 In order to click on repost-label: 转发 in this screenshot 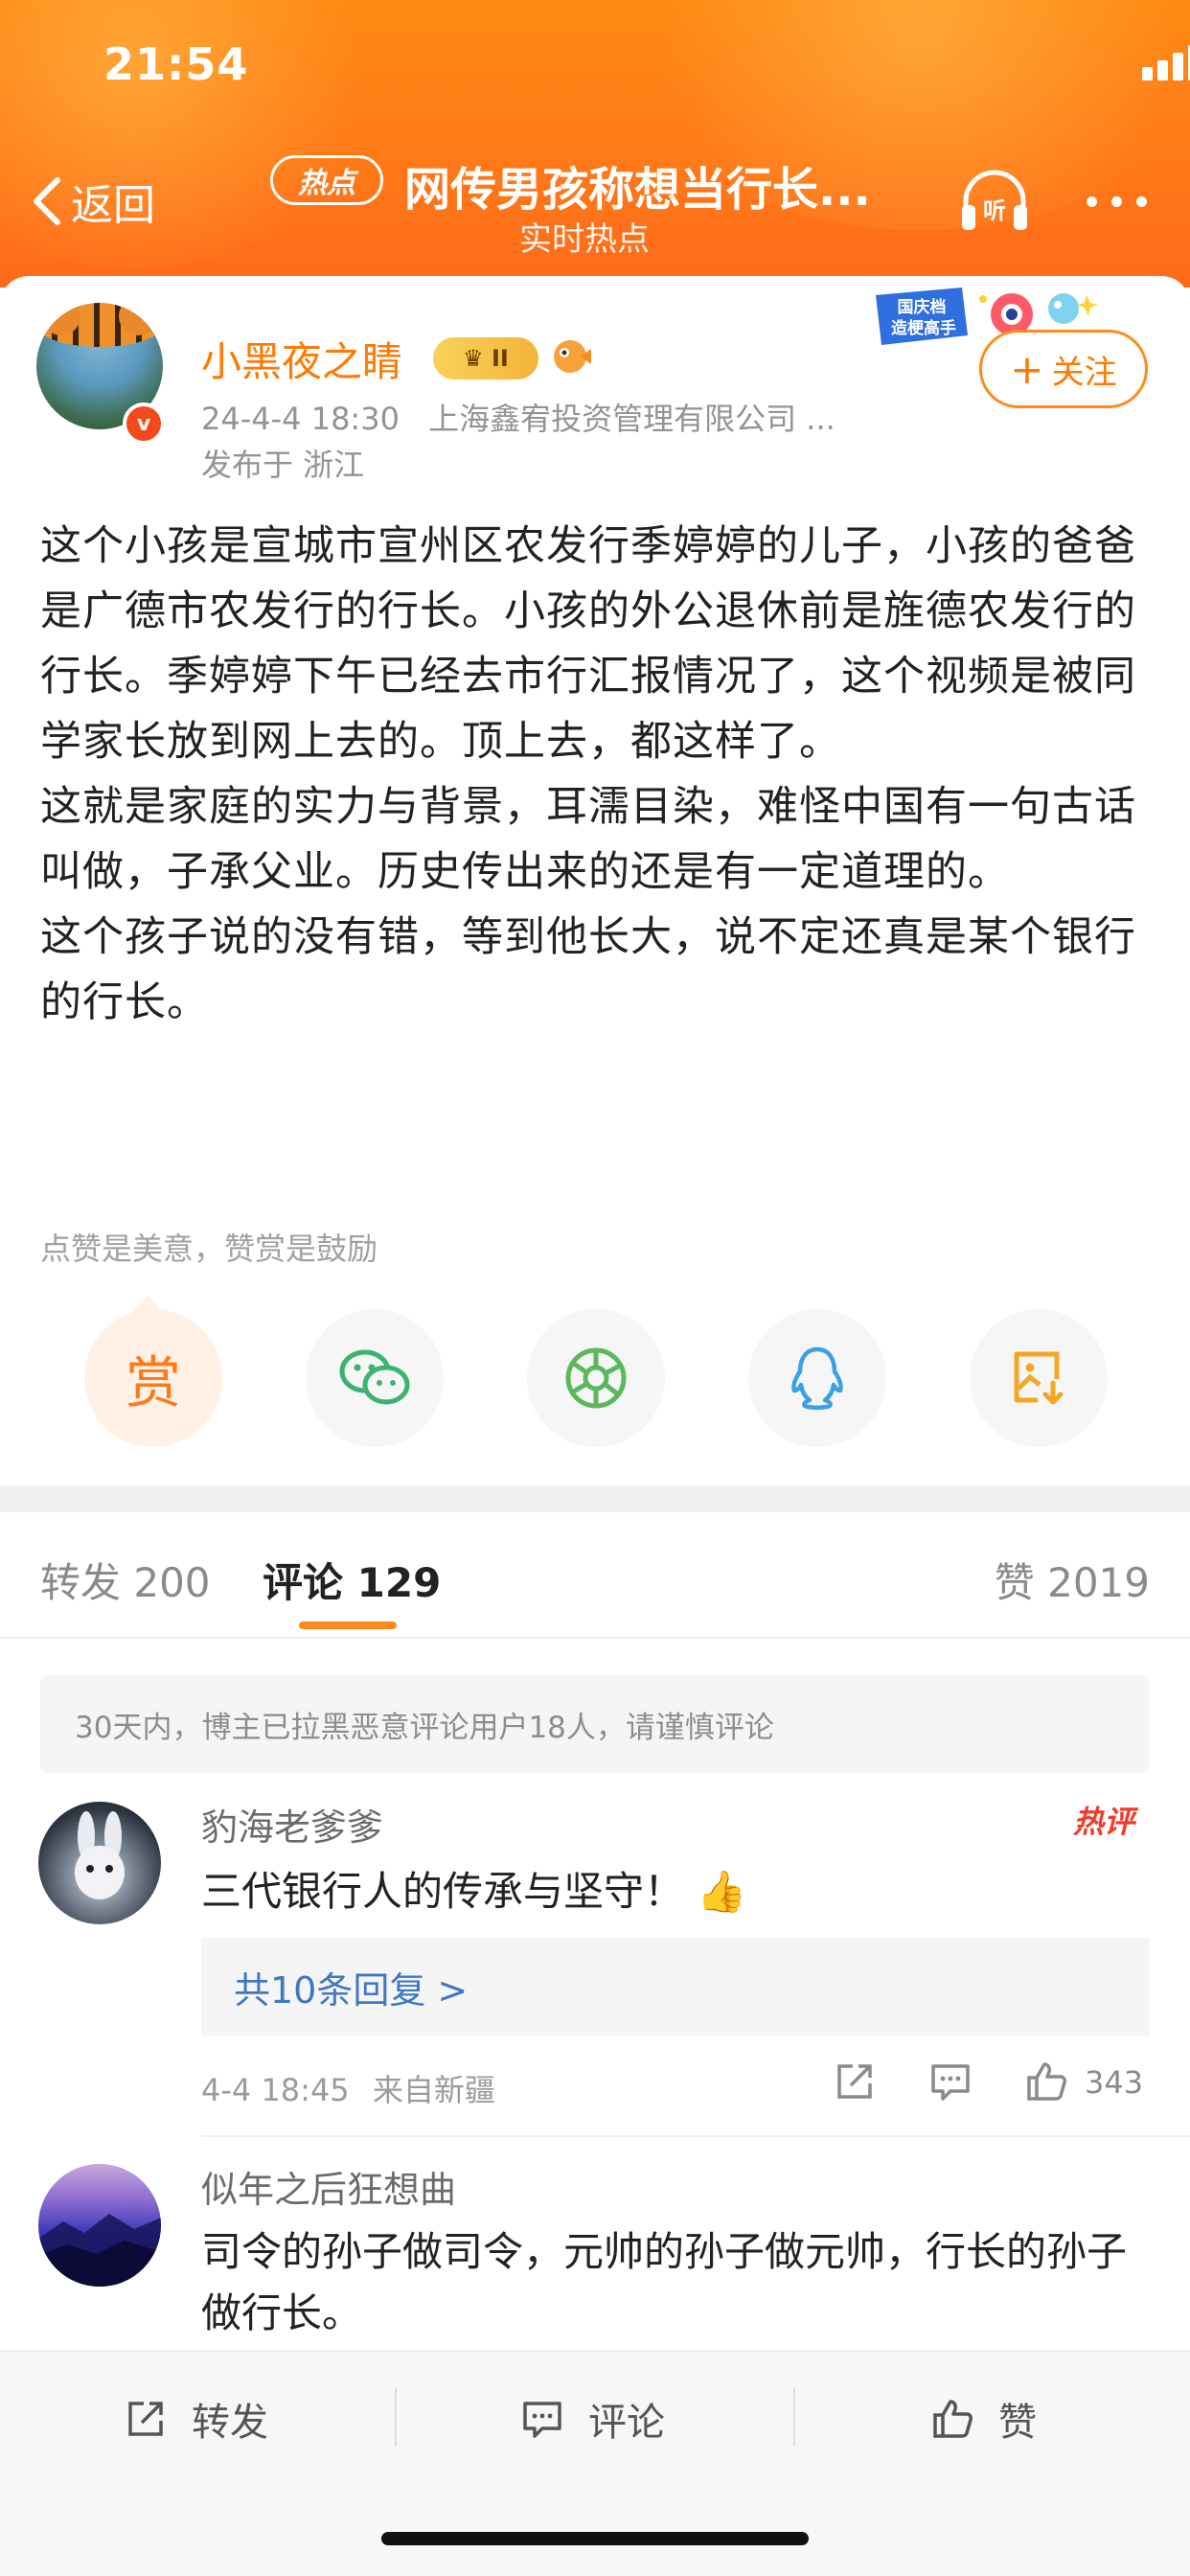, I will do `click(230, 2423)`.